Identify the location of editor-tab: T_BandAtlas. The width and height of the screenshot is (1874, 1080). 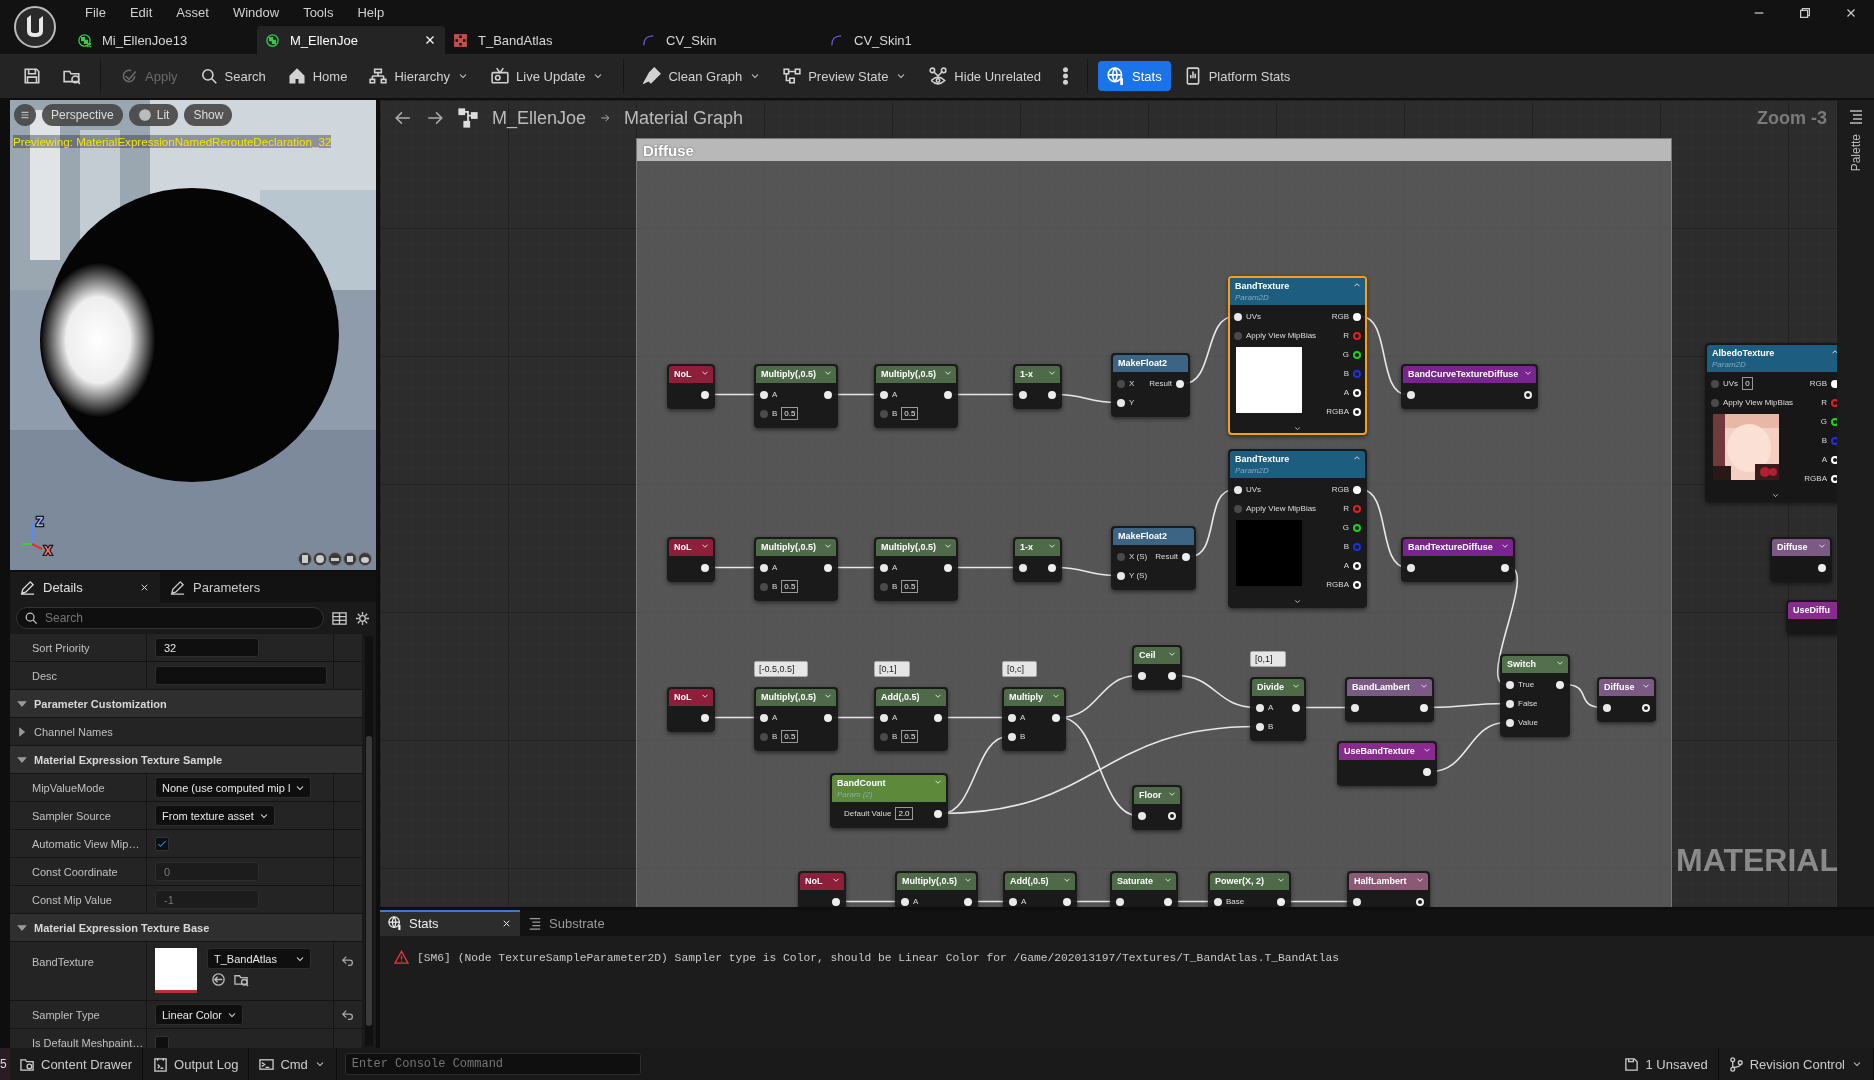
(539, 40).